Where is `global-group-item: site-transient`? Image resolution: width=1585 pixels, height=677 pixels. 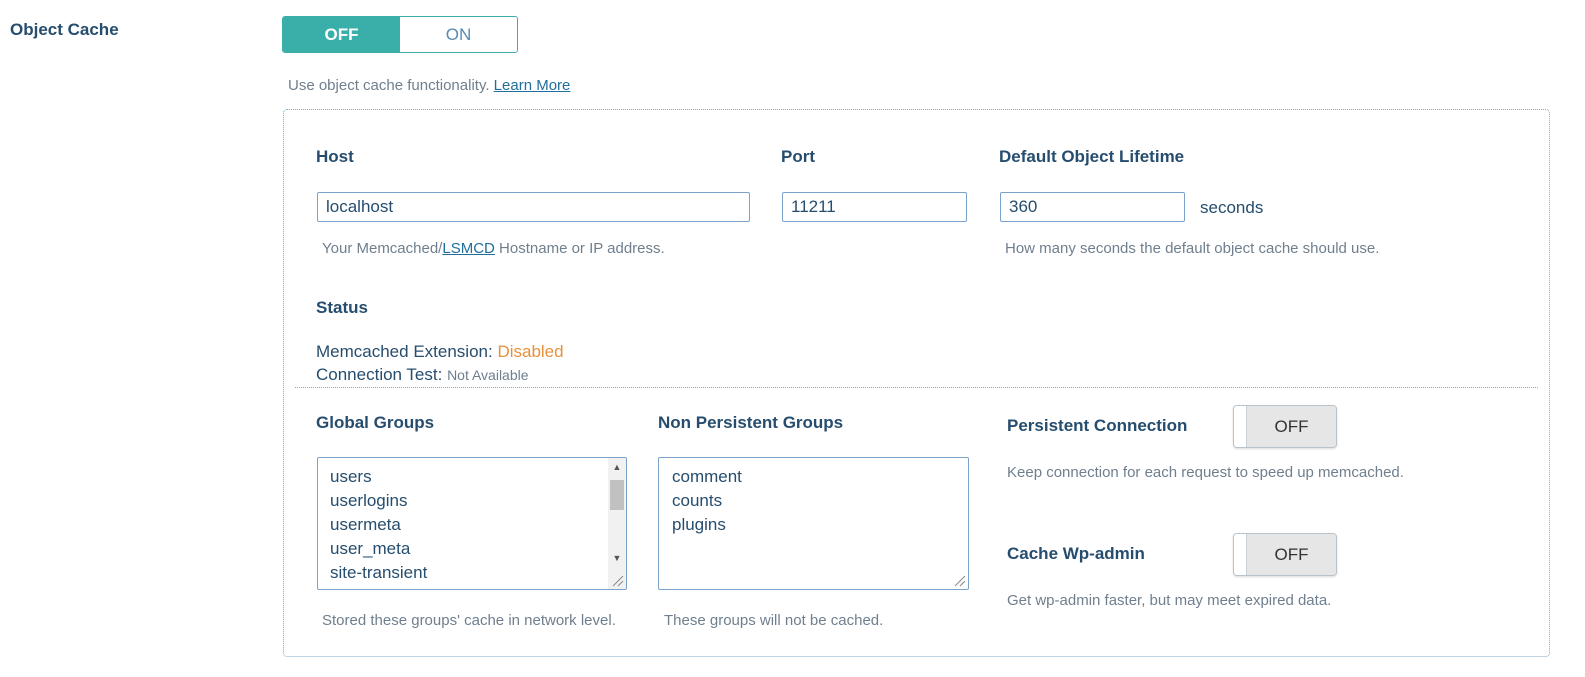 global-group-item: site-transient is located at coordinates (379, 572).